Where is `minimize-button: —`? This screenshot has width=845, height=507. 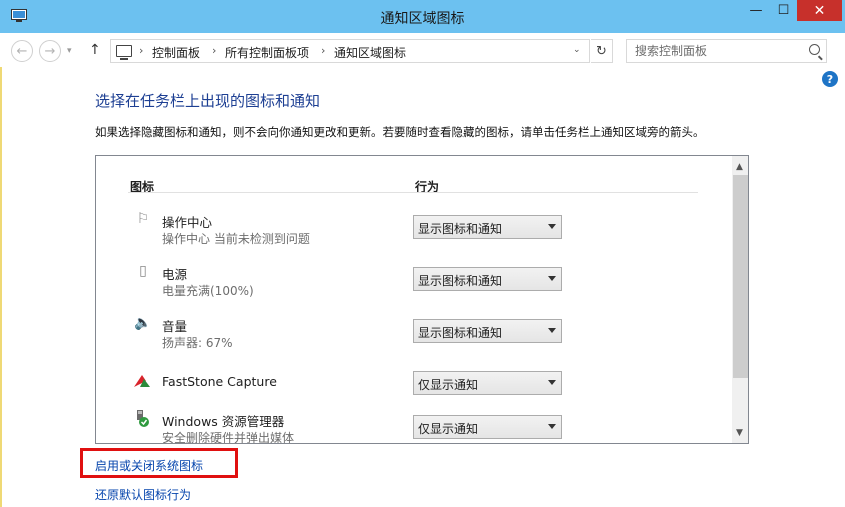
minimize-button: — is located at coordinates (756, 10).